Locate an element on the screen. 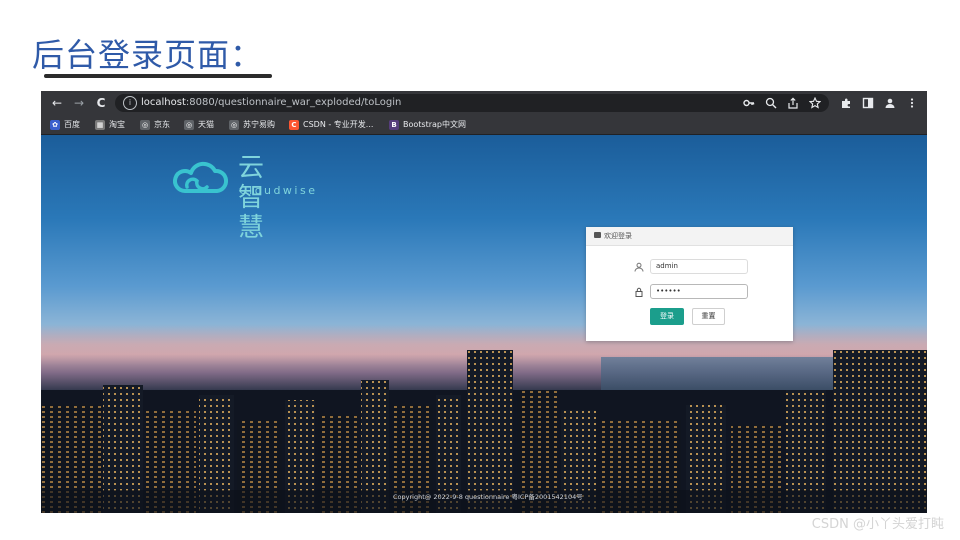  url-path: :8080/questionnaire_war_exploded/toLogin is located at coordinates (293, 102).